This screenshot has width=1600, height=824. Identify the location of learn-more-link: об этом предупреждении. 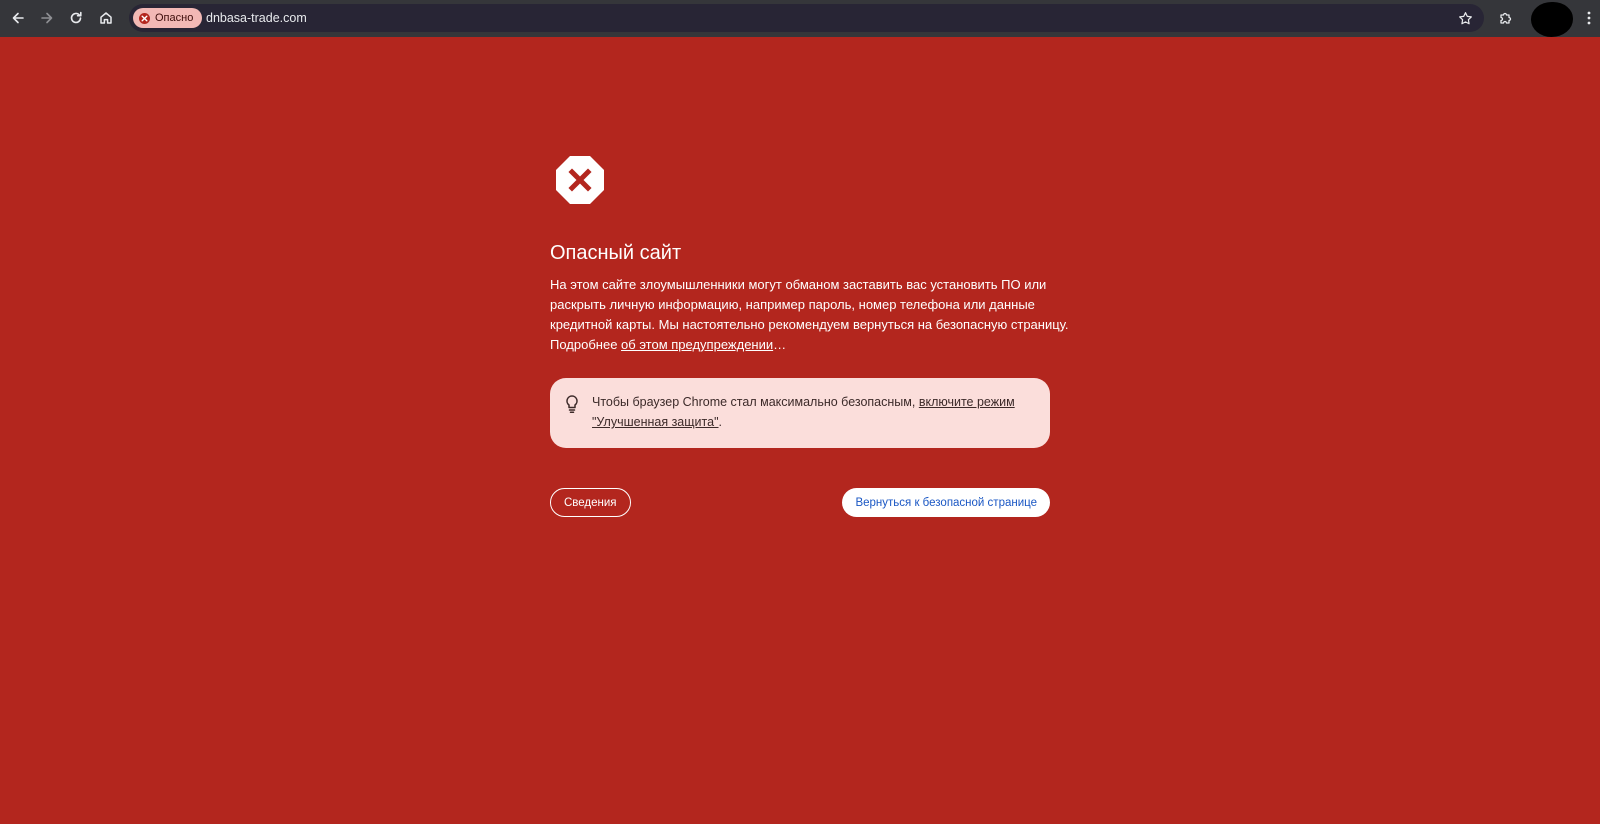
(697, 344).